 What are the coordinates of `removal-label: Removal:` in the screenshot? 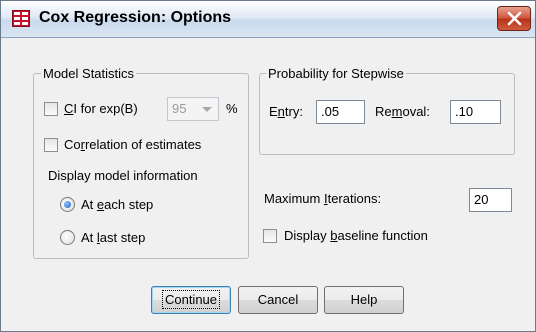 It's located at (402, 111).